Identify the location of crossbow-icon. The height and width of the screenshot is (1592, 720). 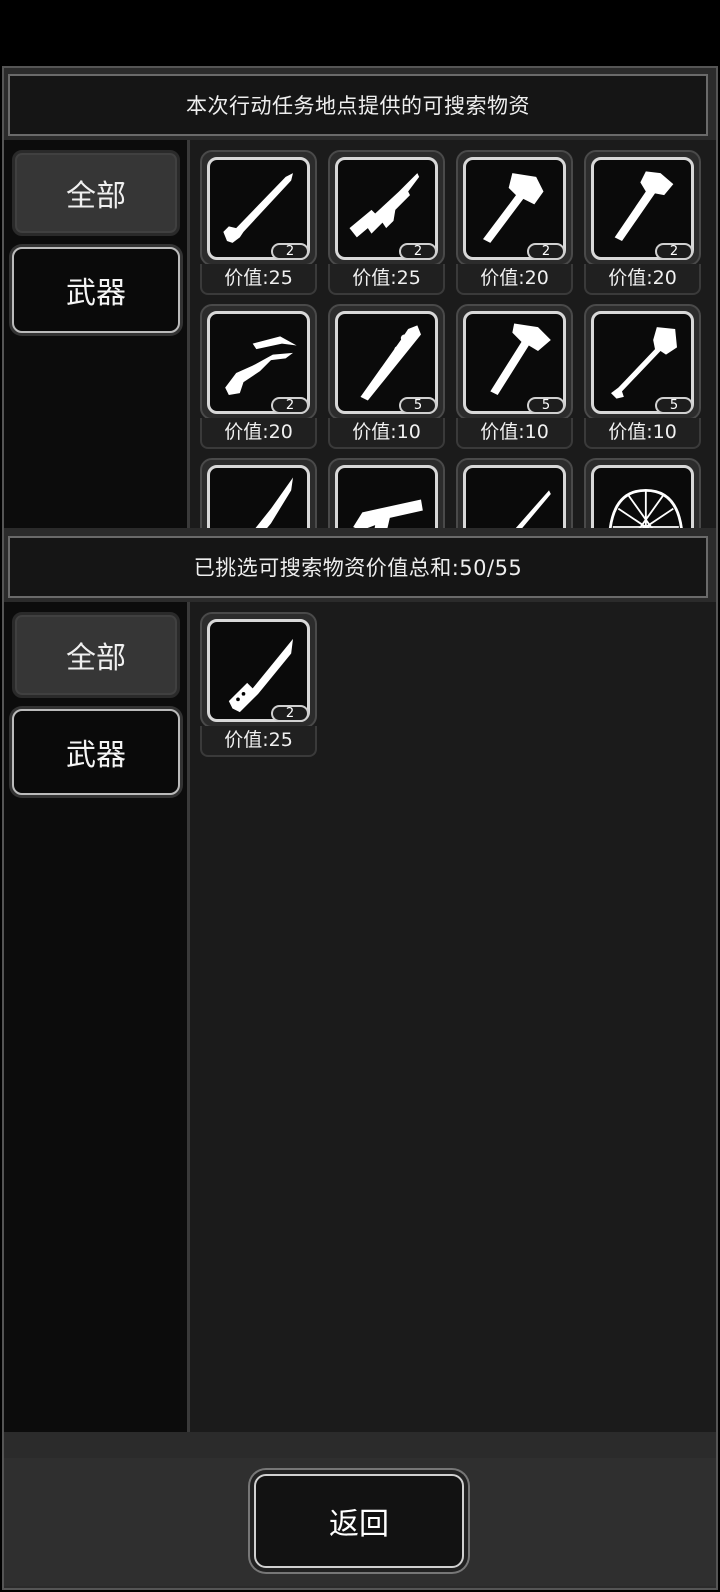
(261, 365).